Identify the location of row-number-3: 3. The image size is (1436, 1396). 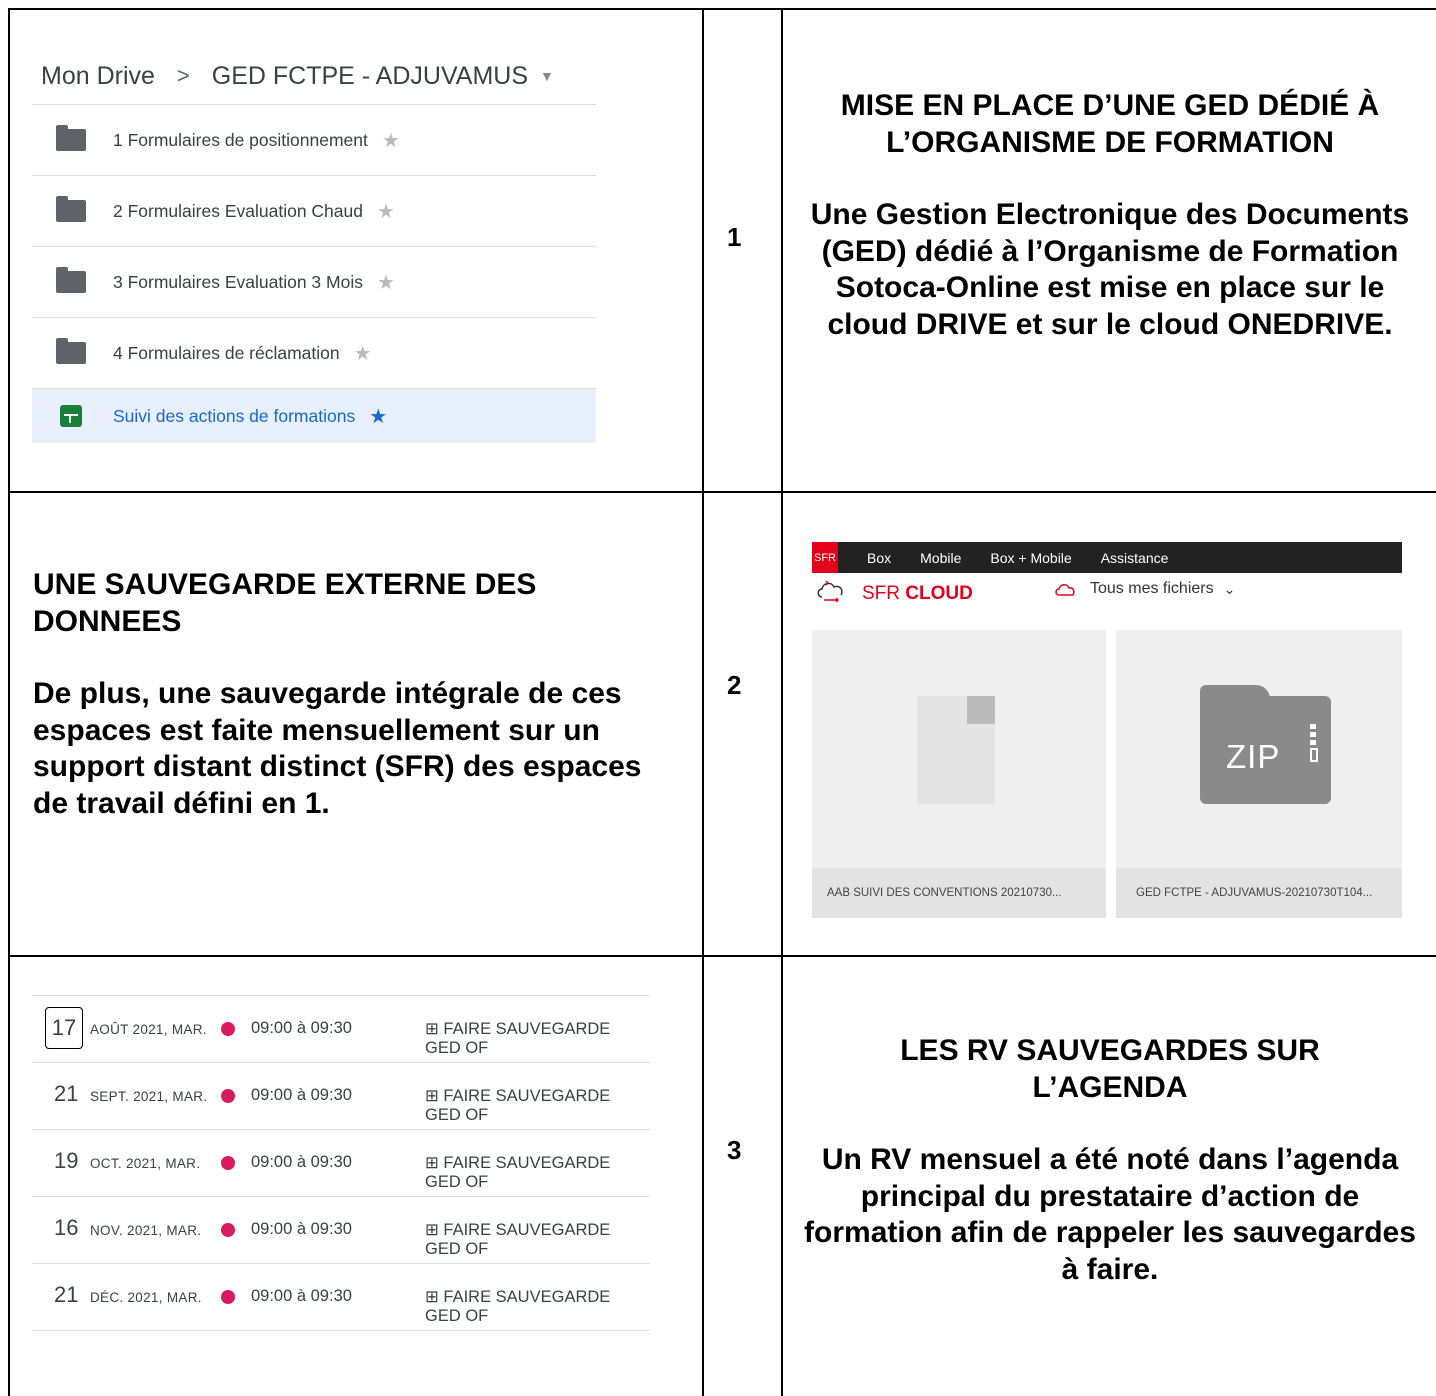
(734, 1150).